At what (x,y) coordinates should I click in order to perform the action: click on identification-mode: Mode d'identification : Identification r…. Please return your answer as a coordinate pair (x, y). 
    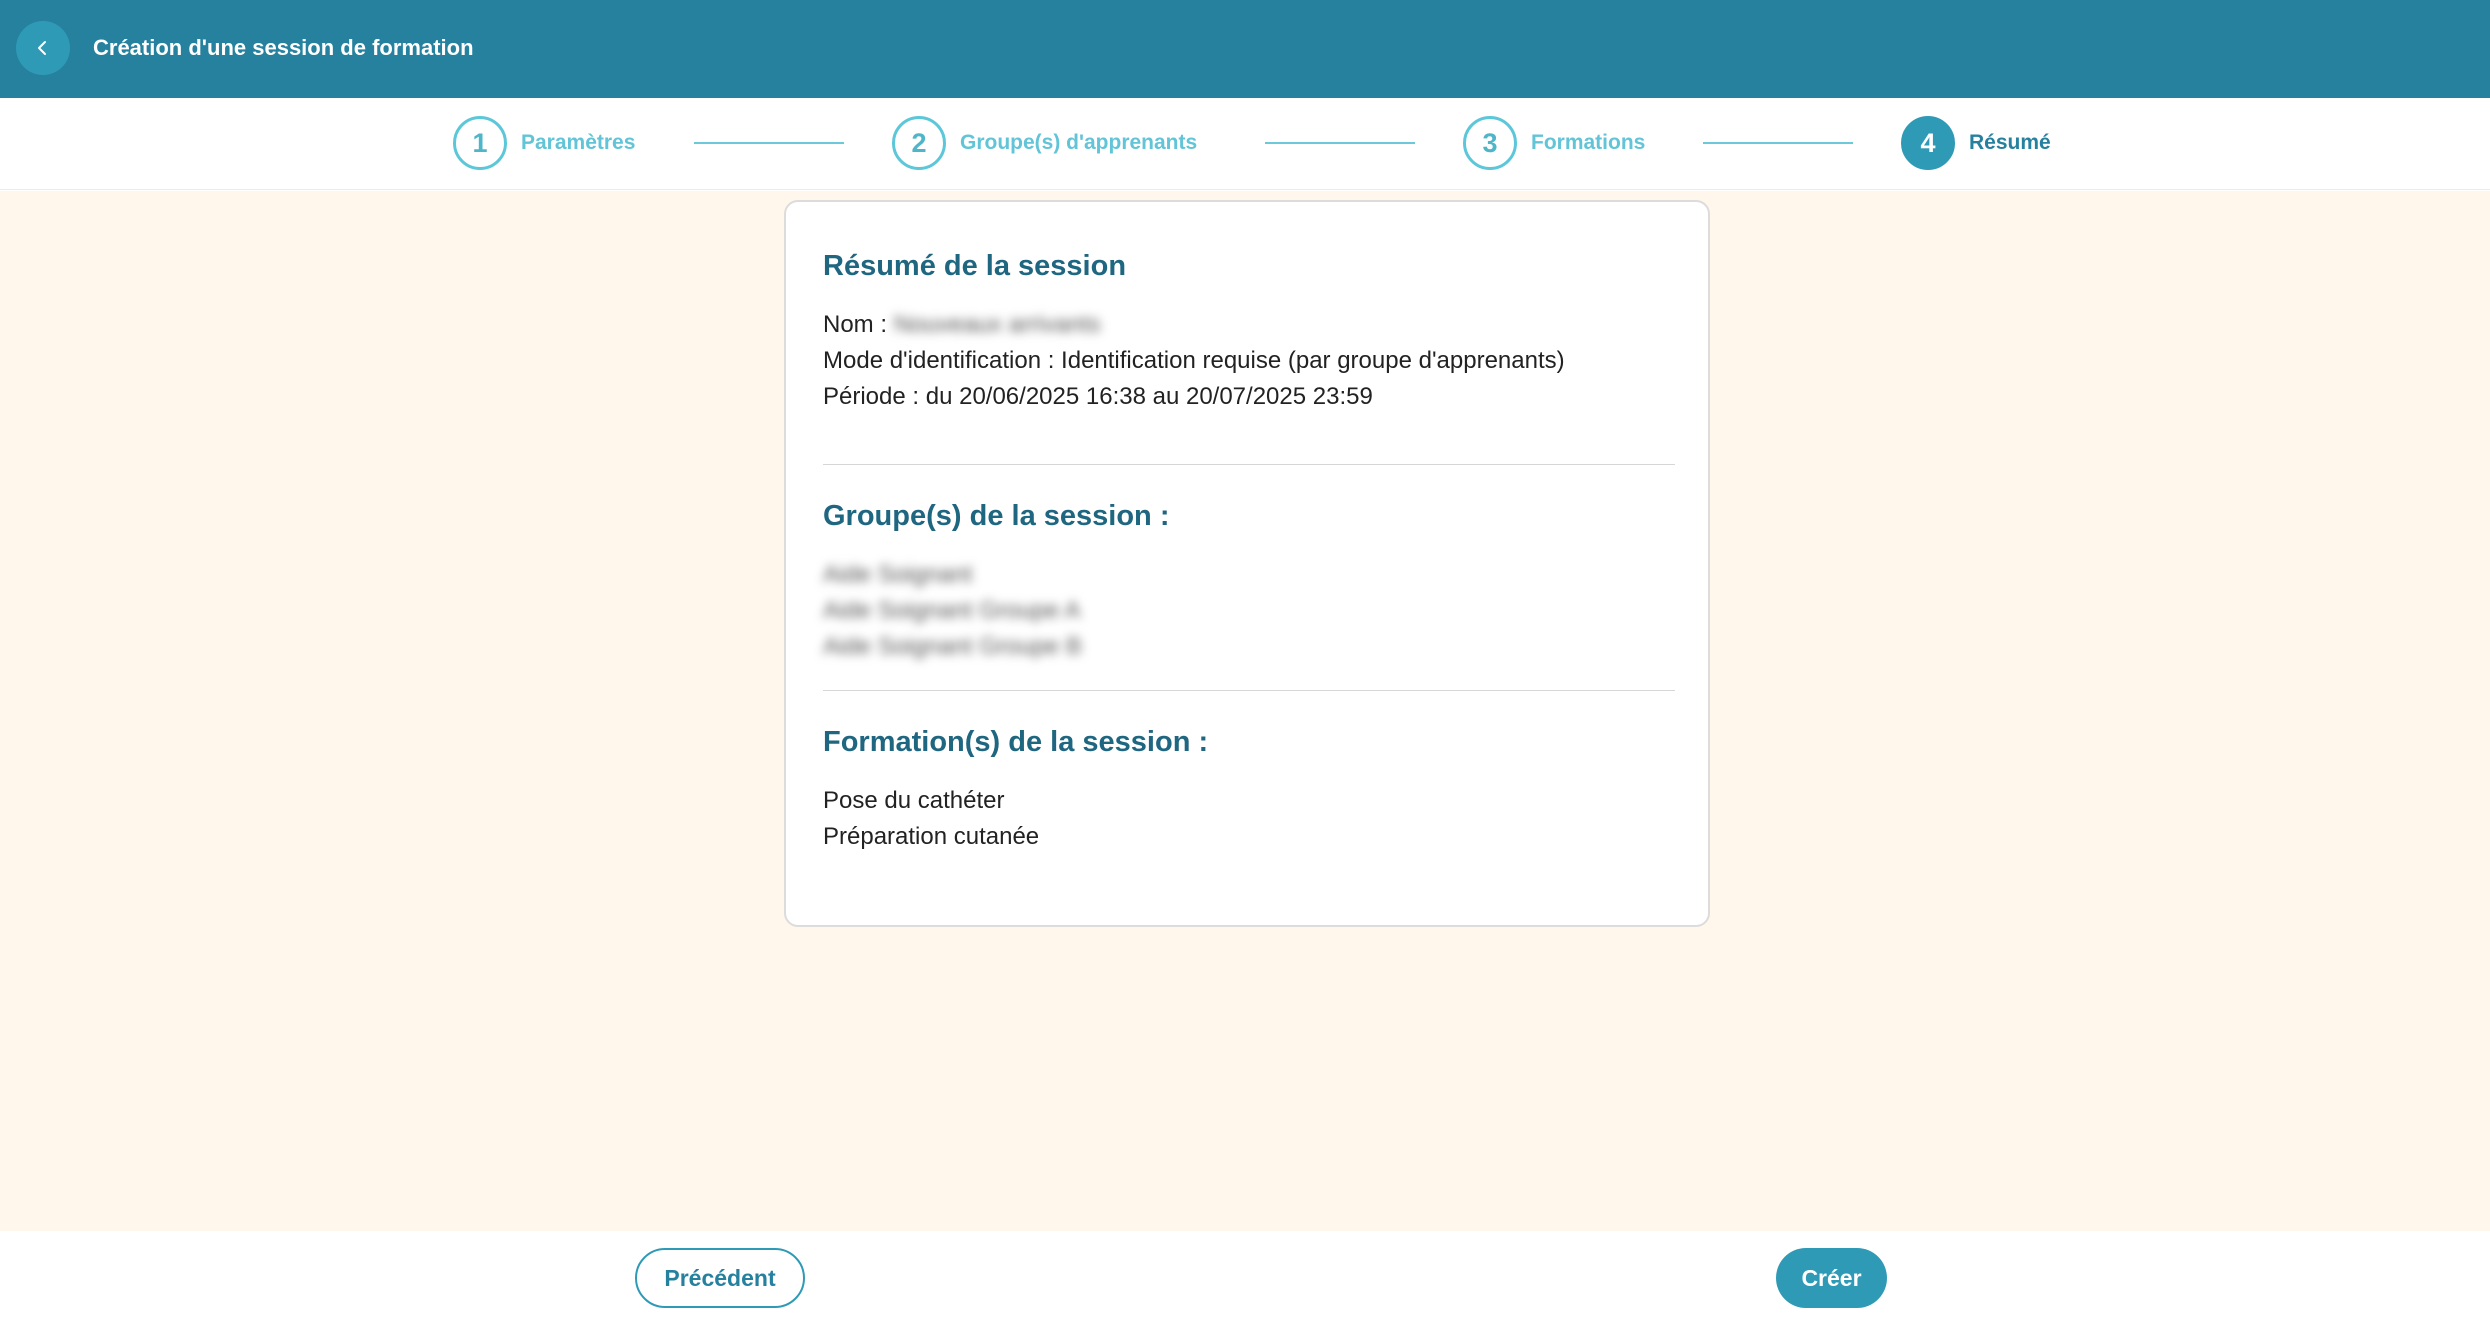
    Looking at the image, I should click on (1194, 360).